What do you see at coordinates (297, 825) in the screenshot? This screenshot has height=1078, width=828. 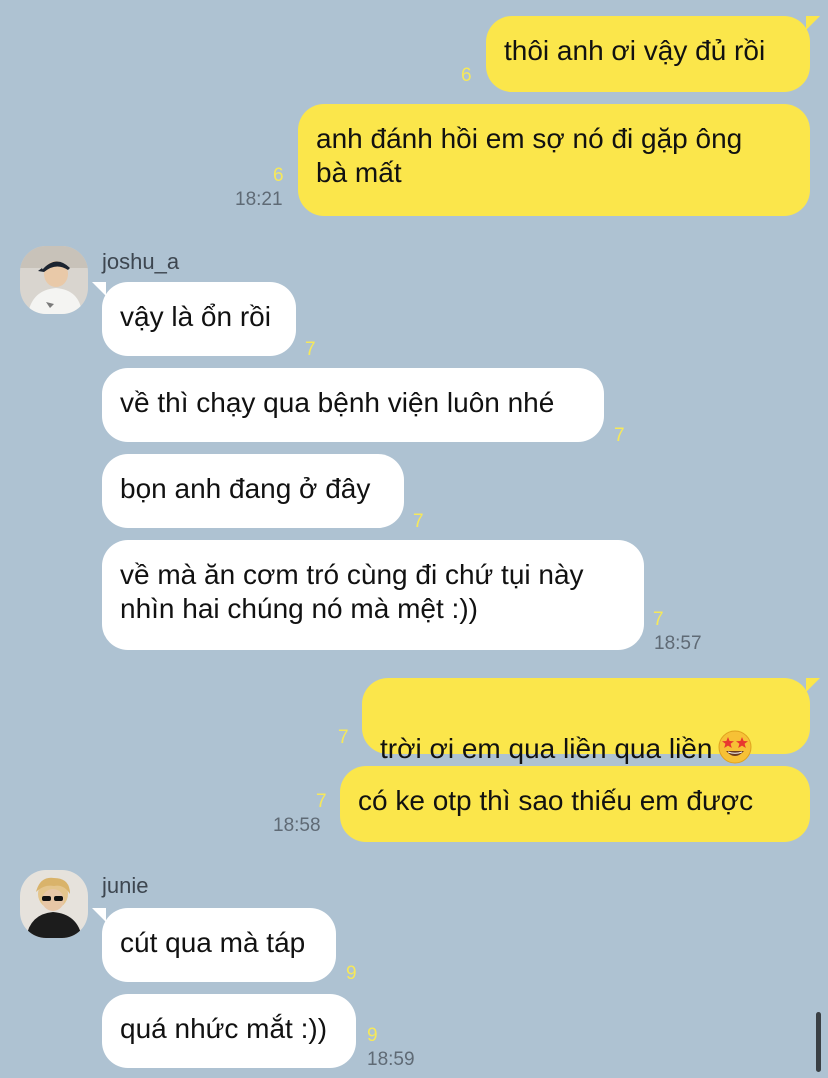 I see `message-timestamp: 18:58` at bounding box center [297, 825].